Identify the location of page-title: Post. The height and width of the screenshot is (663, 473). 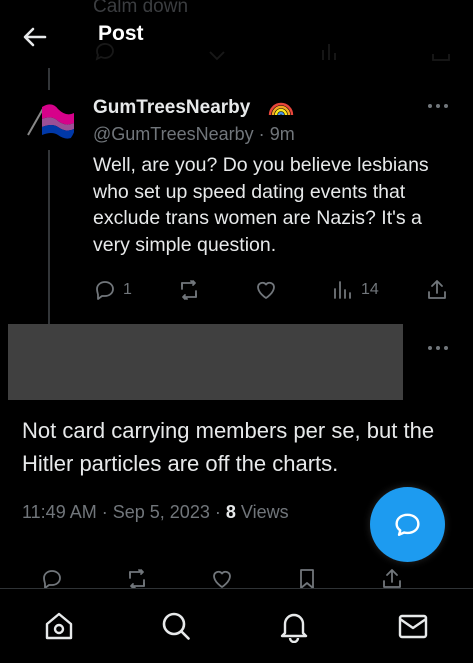
(121, 33).